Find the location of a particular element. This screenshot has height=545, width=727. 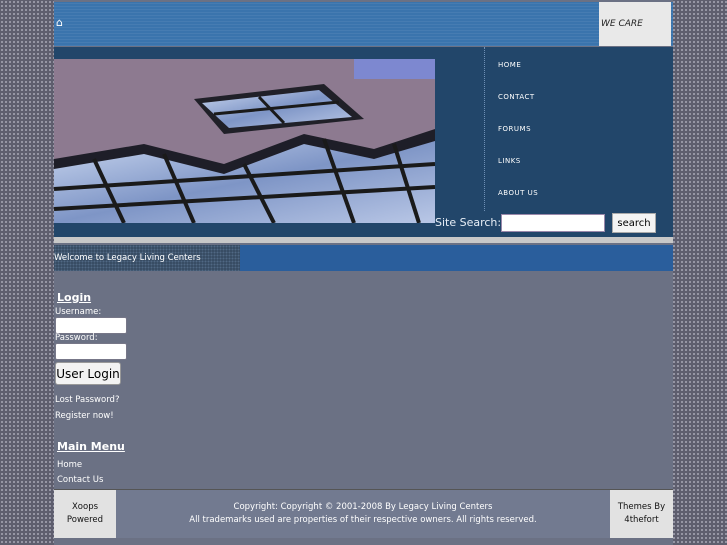

nav-links: LINKS is located at coordinates (509, 161).